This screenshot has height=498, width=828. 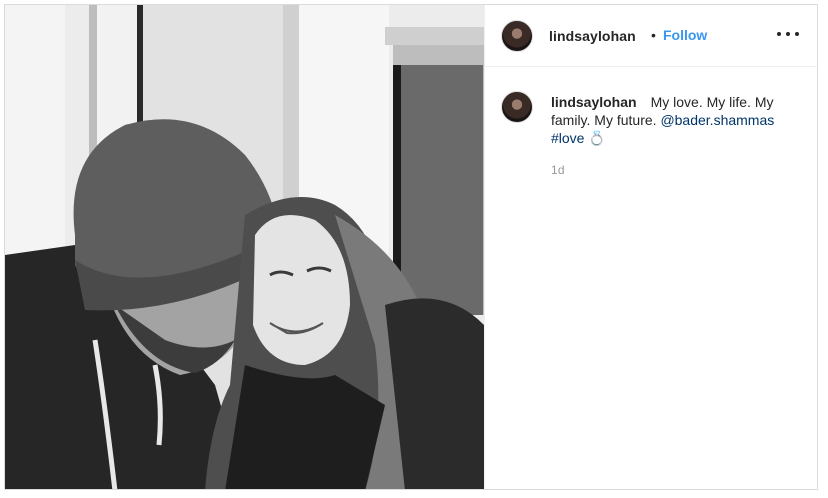 I want to click on header-username: lindsaylohan, so click(x=592, y=36).